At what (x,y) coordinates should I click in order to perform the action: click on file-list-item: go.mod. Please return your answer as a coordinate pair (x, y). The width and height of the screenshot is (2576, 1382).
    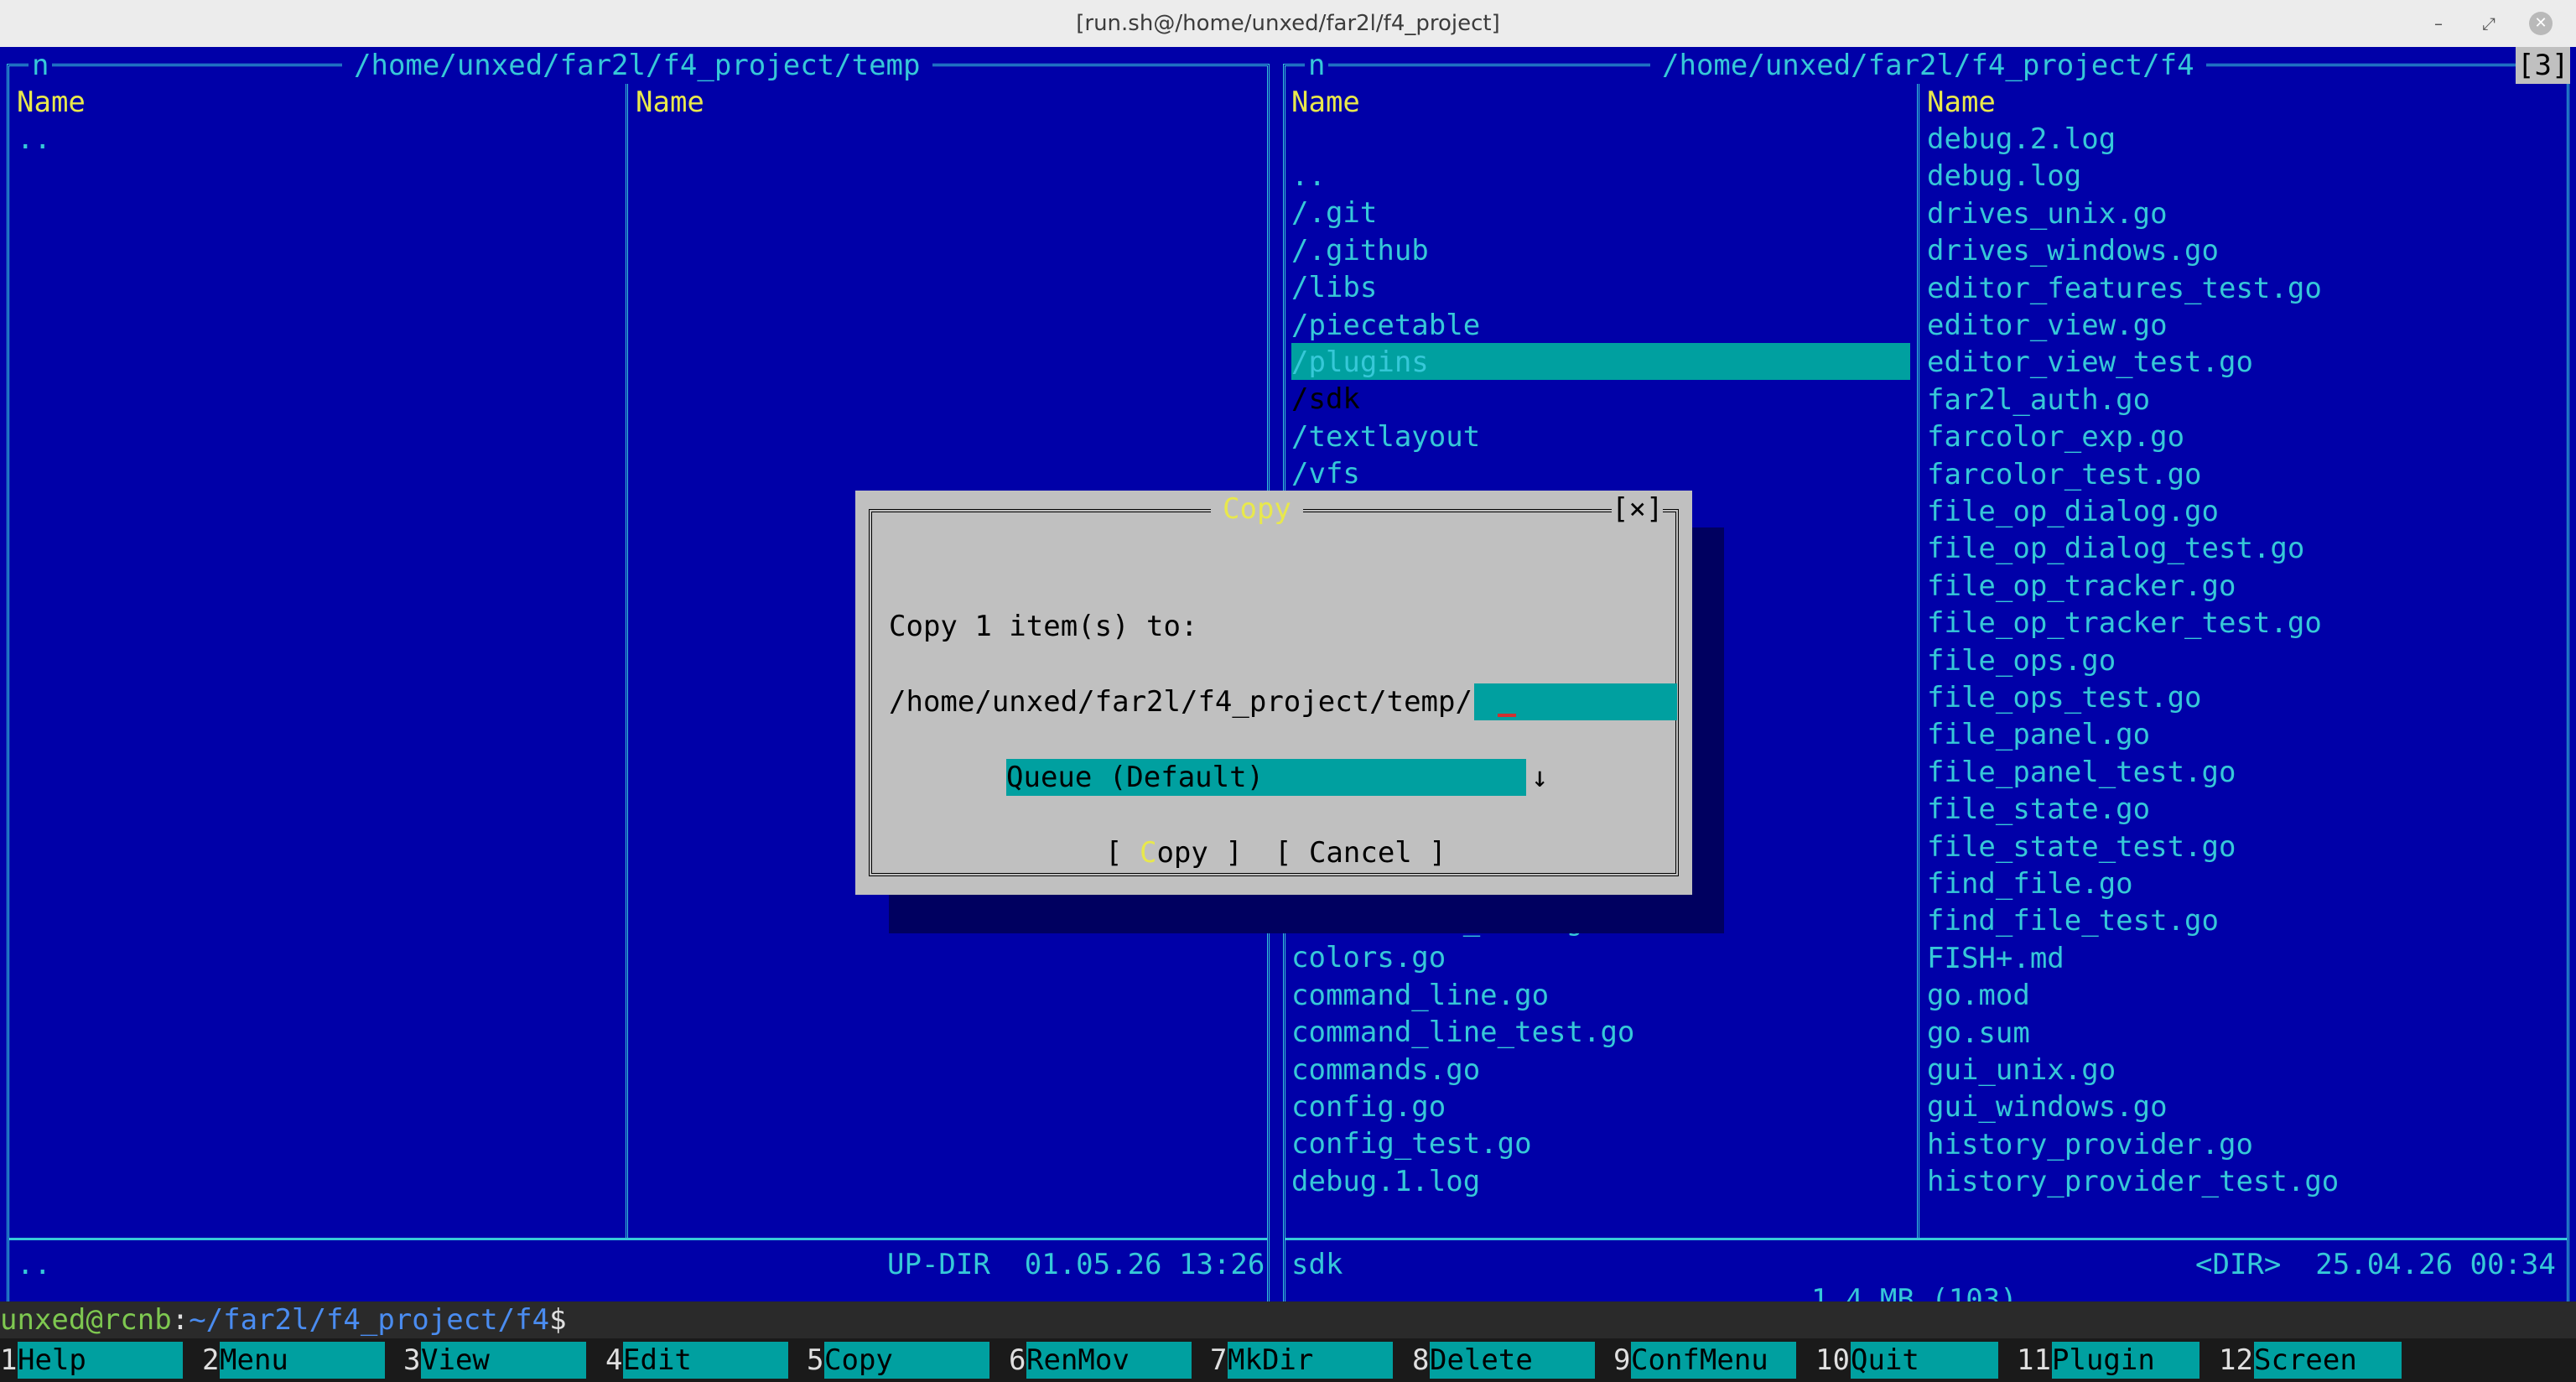
    Looking at the image, I should click on (1978, 995).